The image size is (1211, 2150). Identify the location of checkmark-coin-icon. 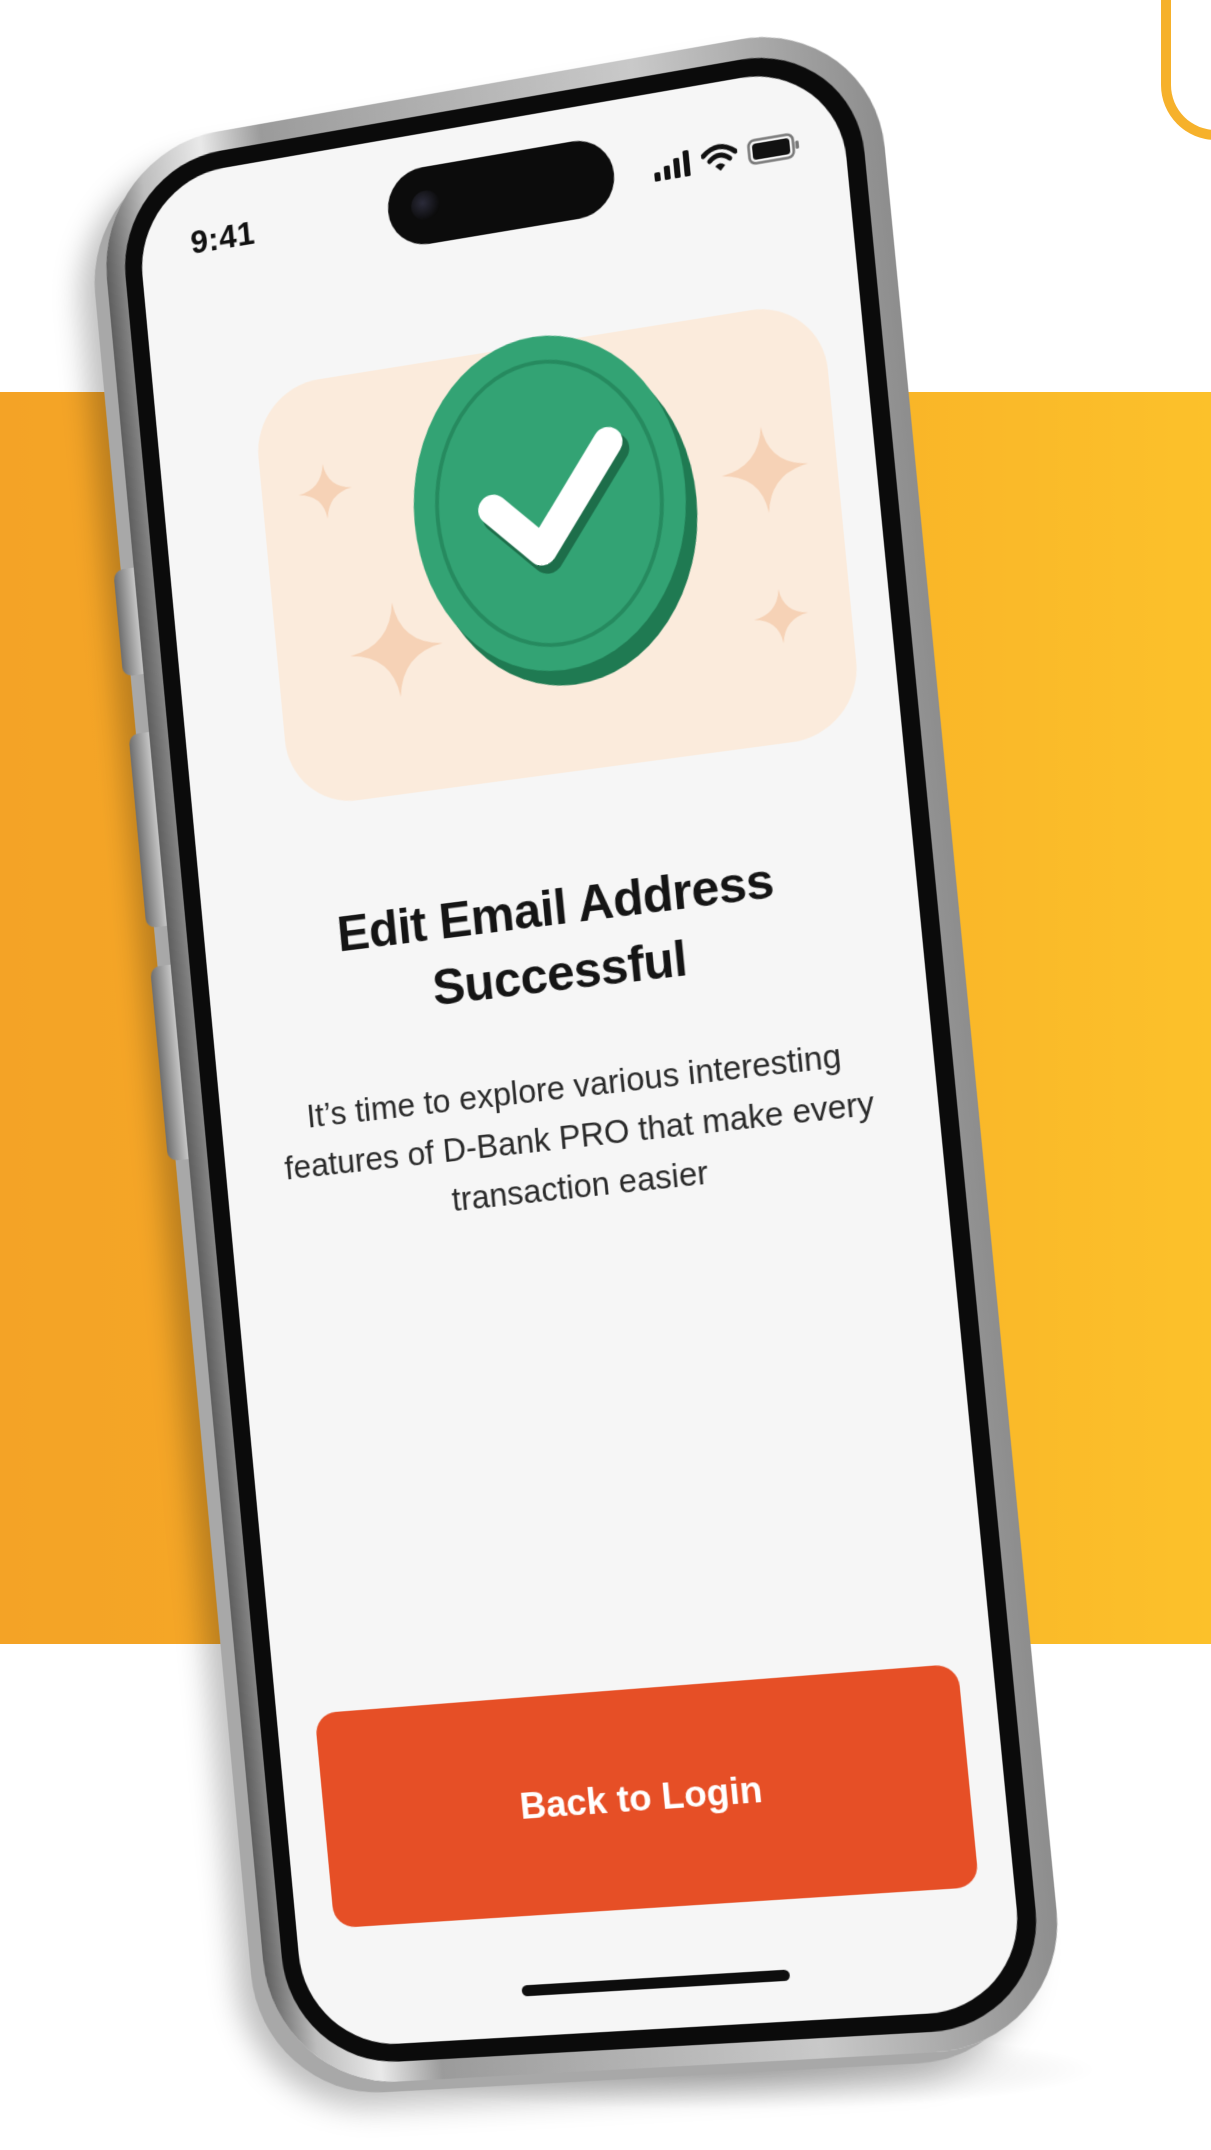
(556, 509).